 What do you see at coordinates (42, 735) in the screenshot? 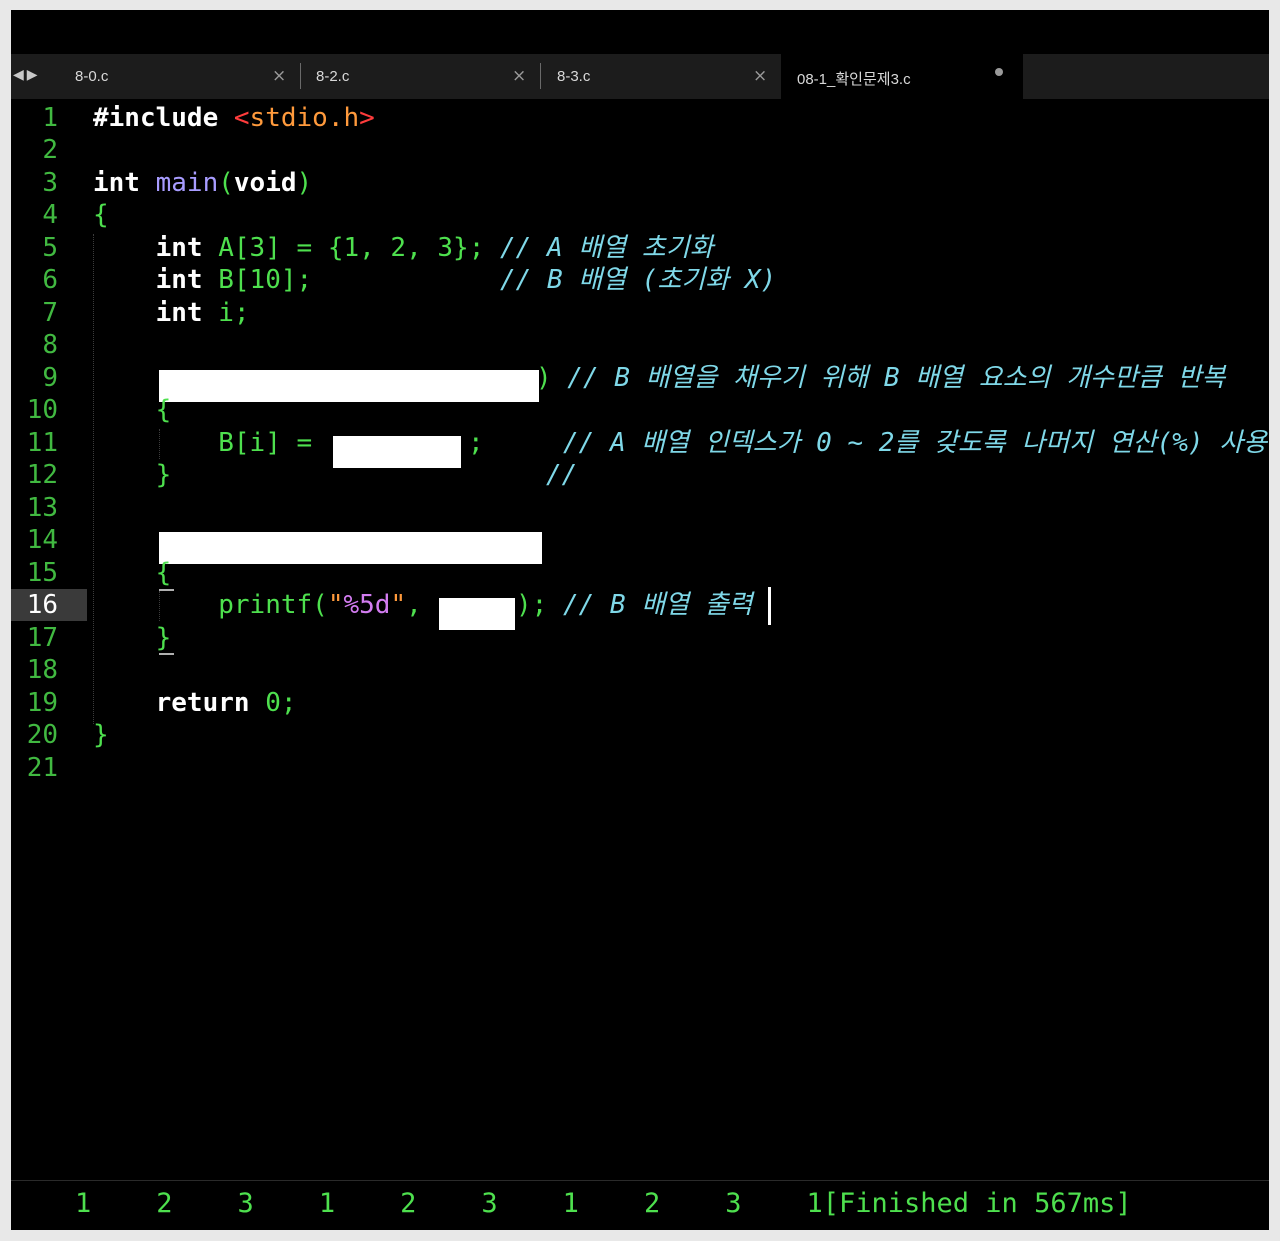
I see `line-number: 20` at bounding box center [42, 735].